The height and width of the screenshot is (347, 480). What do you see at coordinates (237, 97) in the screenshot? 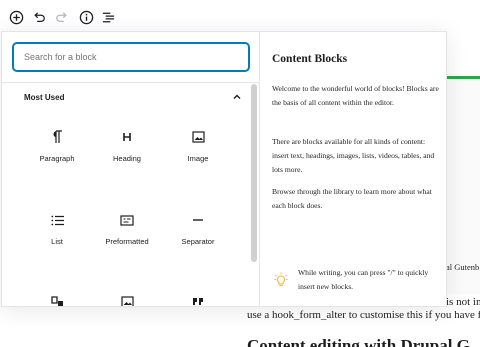
I see `chevron-up-icon` at bounding box center [237, 97].